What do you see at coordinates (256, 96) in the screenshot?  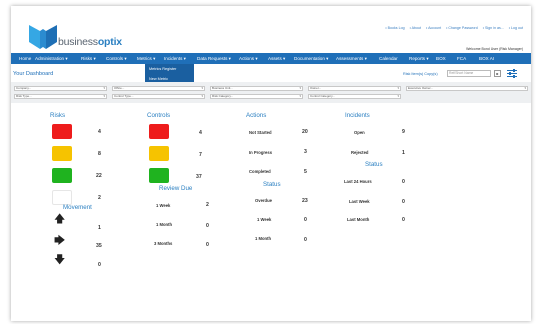 I see `risk-category-select: Risk Category... ▾` at bounding box center [256, 96].